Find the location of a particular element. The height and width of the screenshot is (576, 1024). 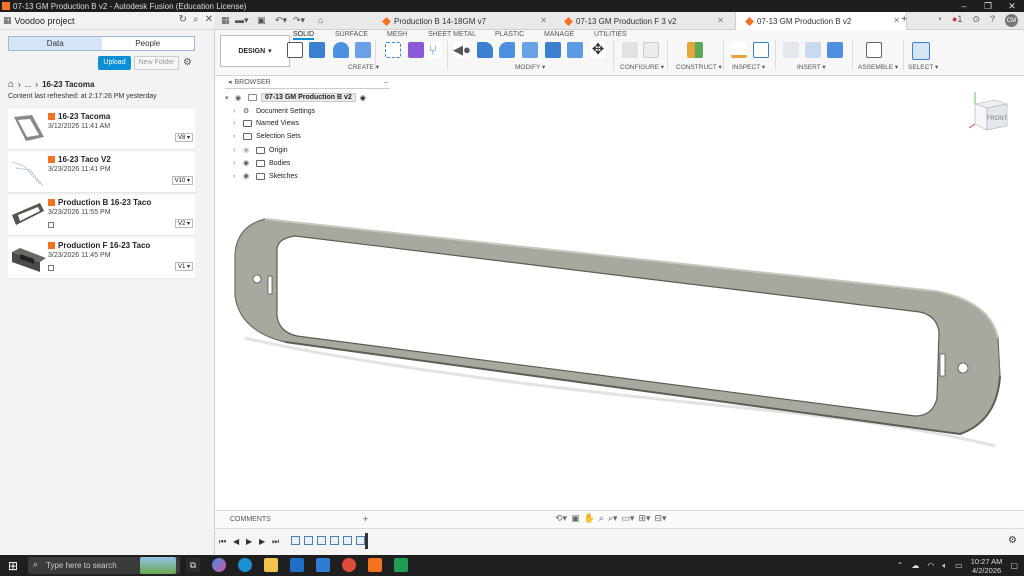

gear-icon: ⚙ is located at coordinates (1012, 540).